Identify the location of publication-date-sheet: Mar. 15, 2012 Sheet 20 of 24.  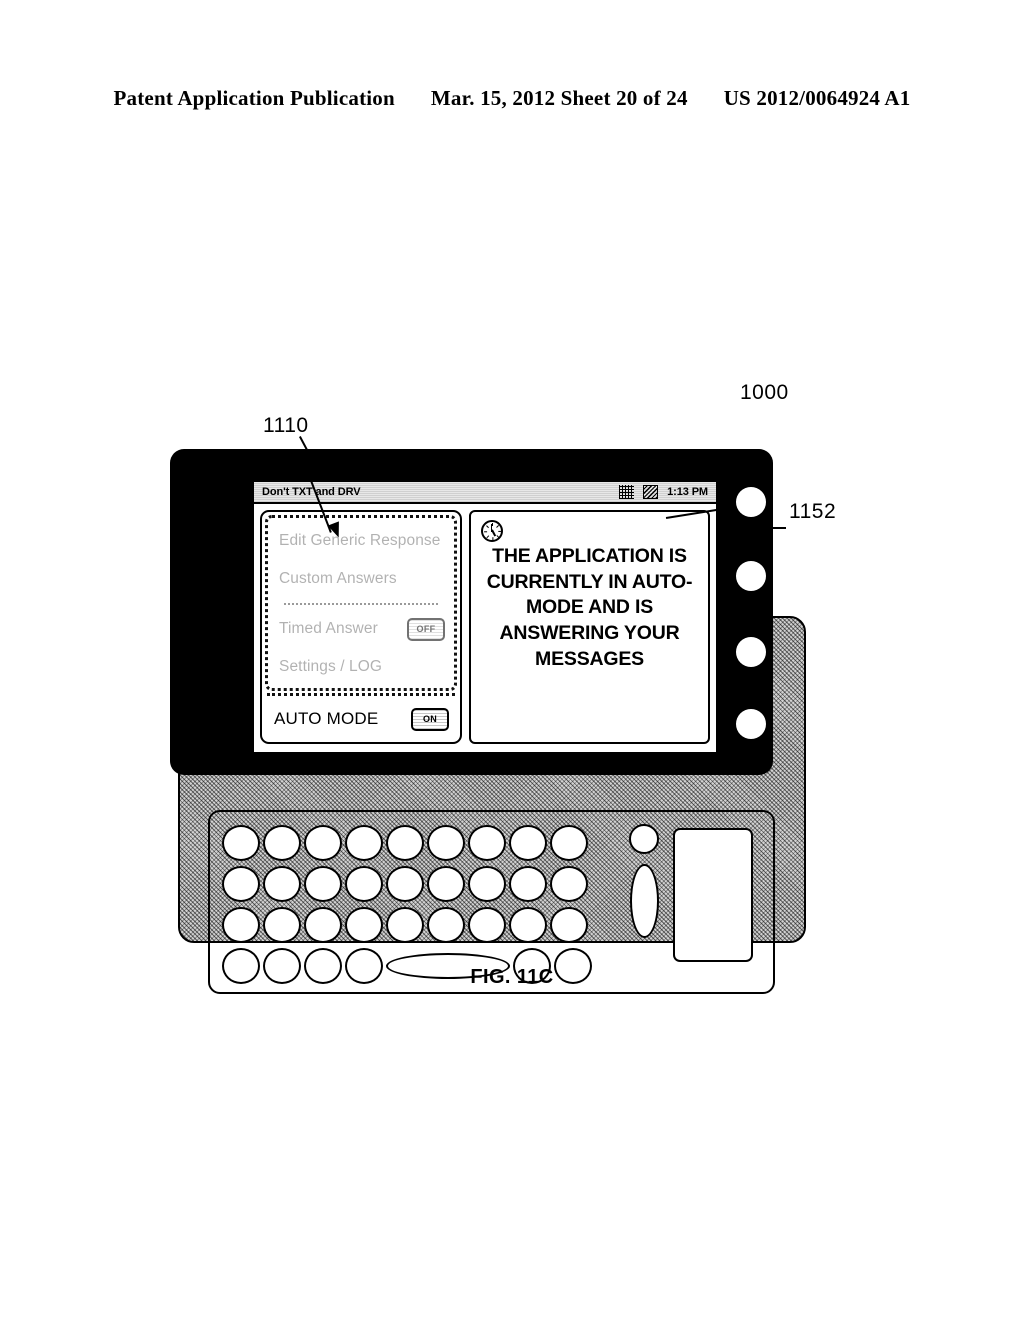
(559, 98).